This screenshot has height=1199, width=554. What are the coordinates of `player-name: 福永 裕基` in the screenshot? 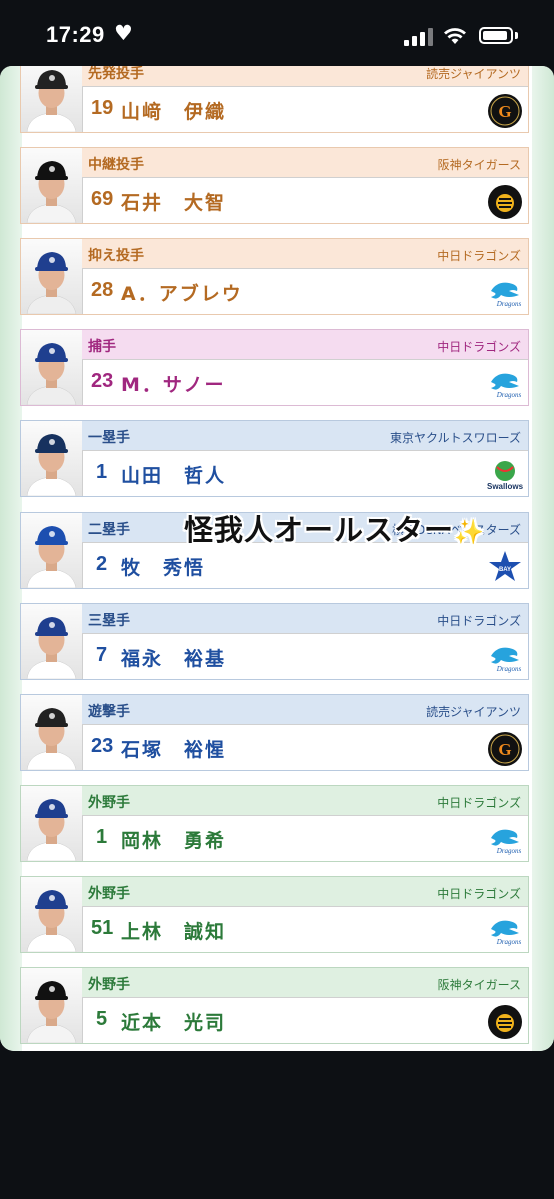 It's located at (173, 657).